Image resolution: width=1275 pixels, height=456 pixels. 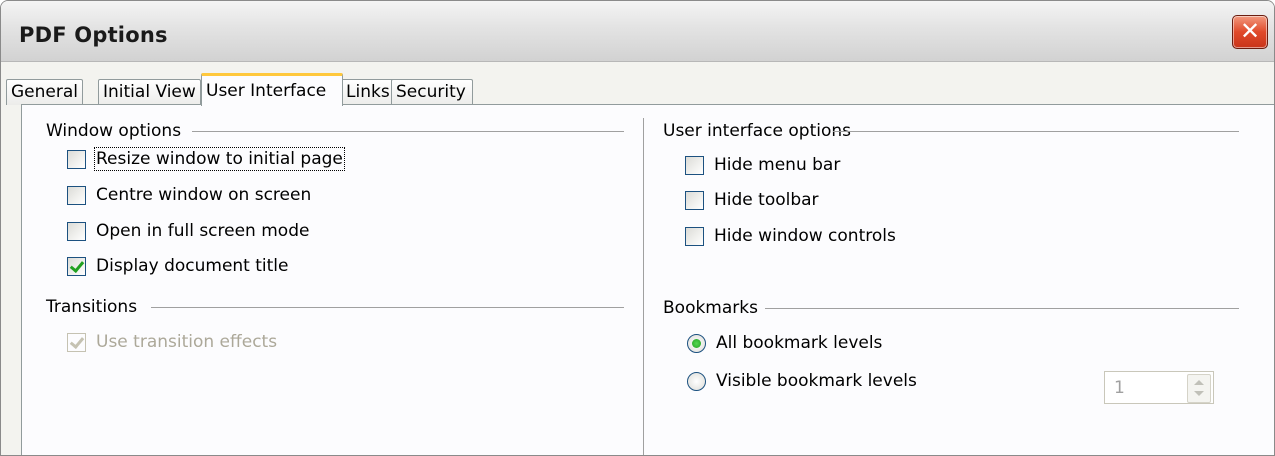 I want to click on full-screen-checkbox, so click(x=76, y=231).